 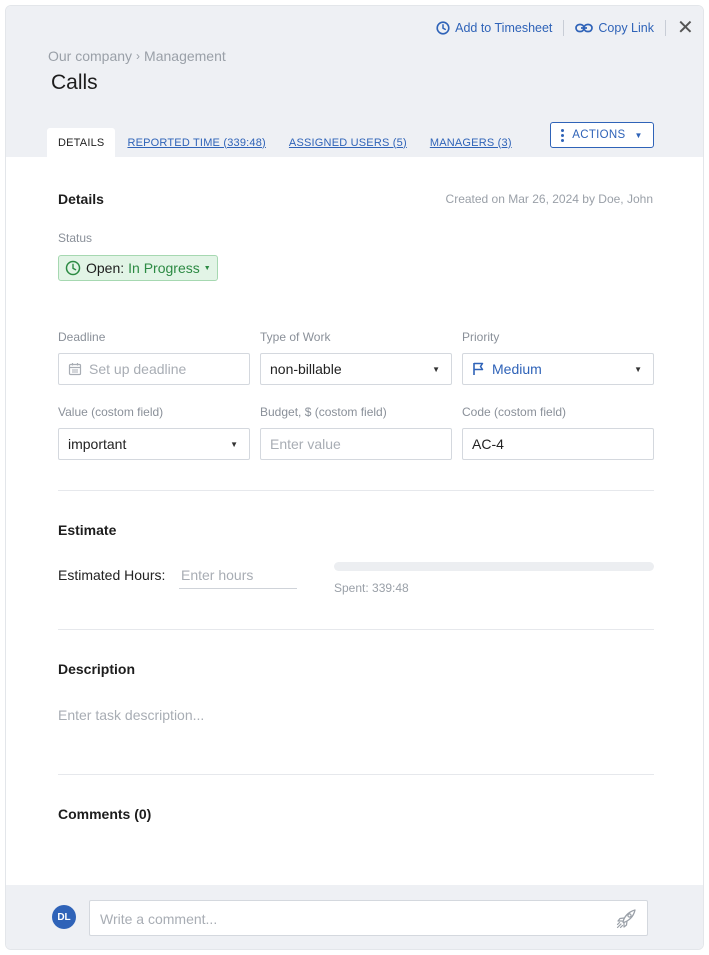 I want to click on page-title: Calls, so click(x=74, y=82).